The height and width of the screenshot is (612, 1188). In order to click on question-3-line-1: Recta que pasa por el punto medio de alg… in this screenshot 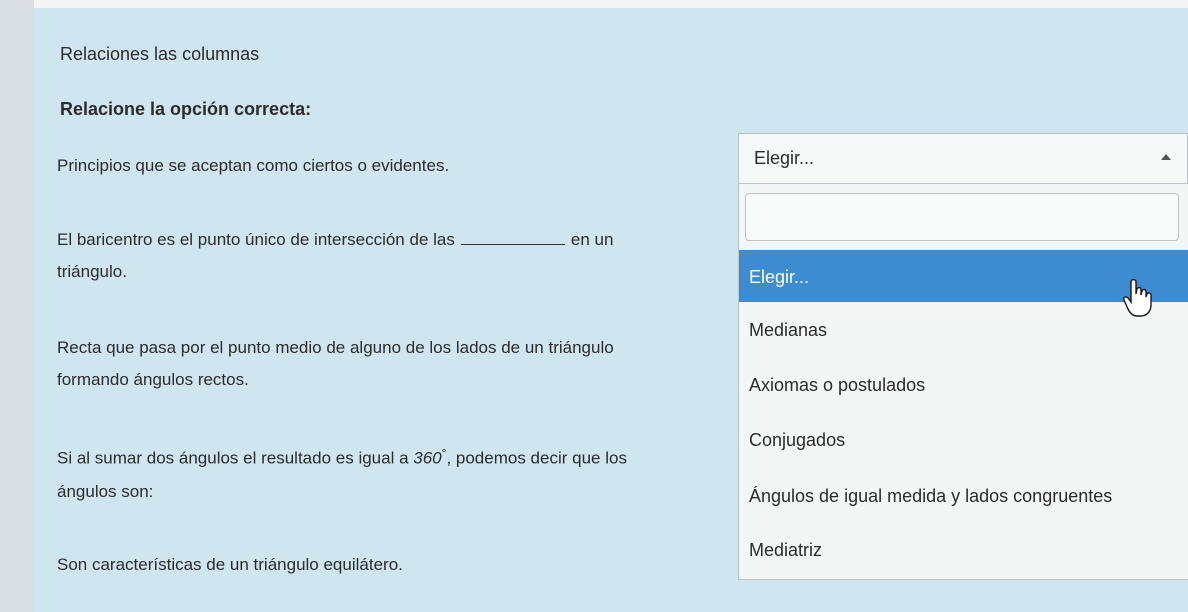, I will do `click(335, 347)`.